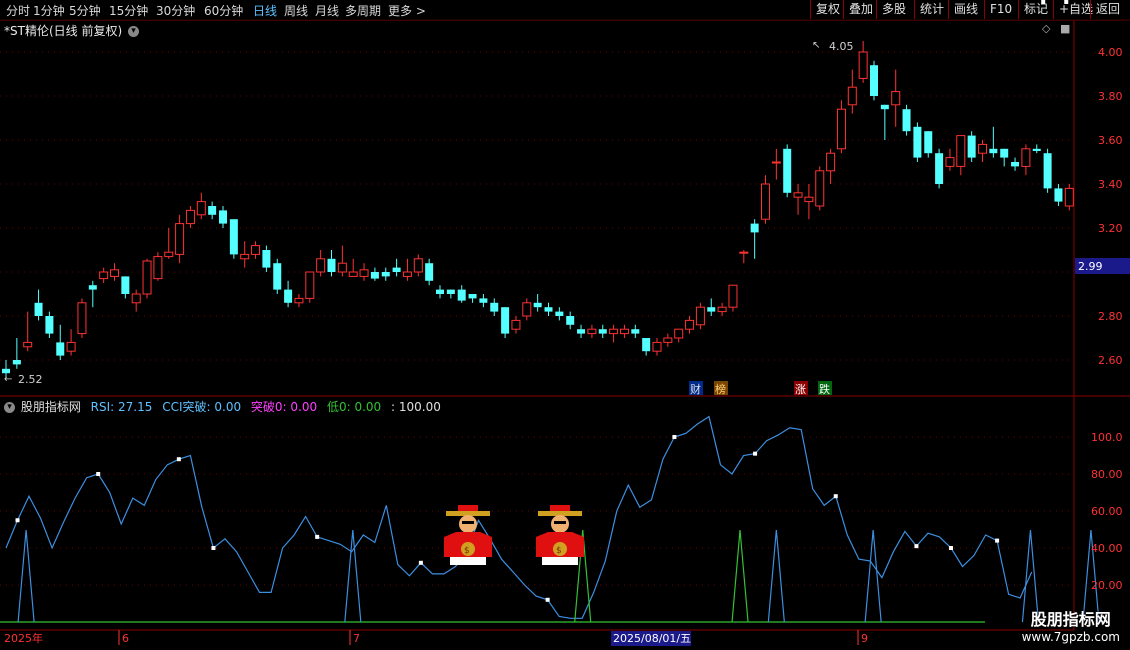  Describe the element at coordinates (1107, 437) in the screenshot. I see `ind-tick: 100.0` at that location.